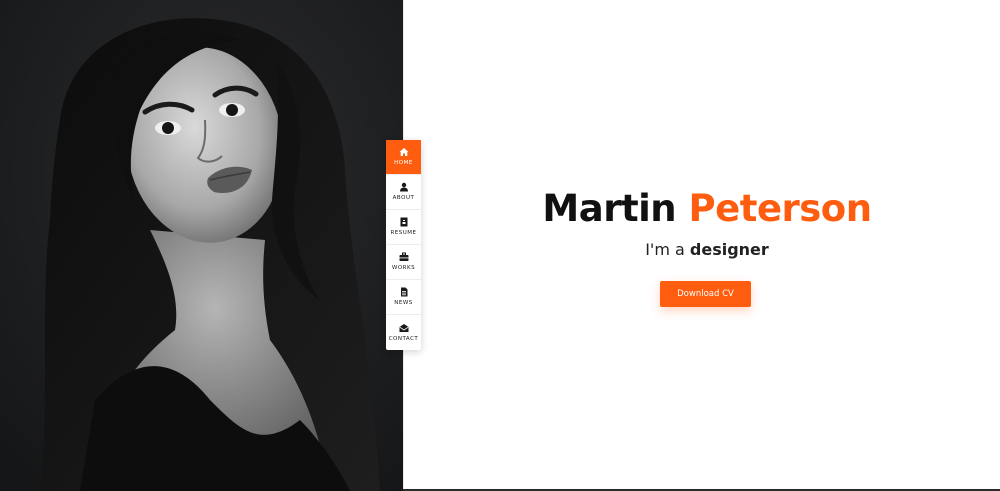  I want to click on nav-item-contact: CONTACT, so click(403, 332).